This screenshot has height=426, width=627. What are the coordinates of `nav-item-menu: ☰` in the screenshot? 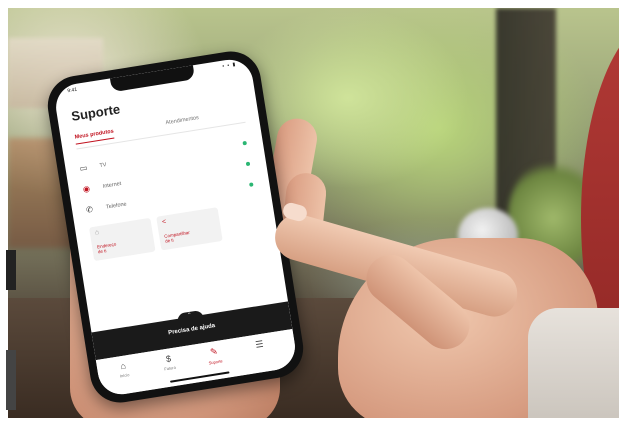 It's located at (260, 345).